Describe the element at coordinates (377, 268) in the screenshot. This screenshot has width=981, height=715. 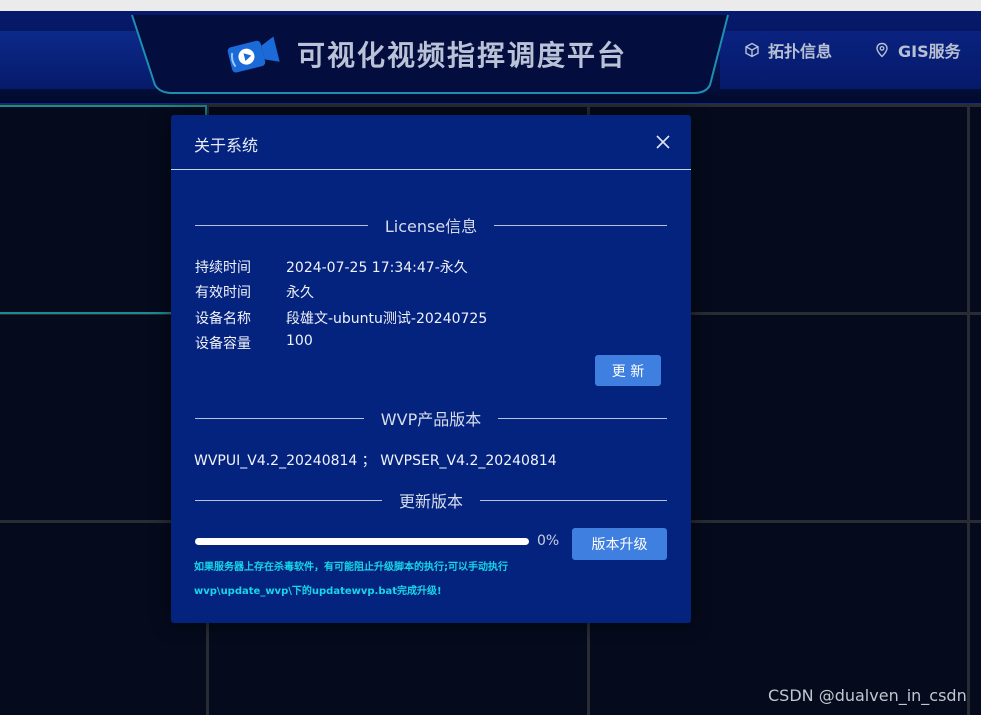
I see `license-row-value: 2024-07-25 17:34:47-永久` at that location.